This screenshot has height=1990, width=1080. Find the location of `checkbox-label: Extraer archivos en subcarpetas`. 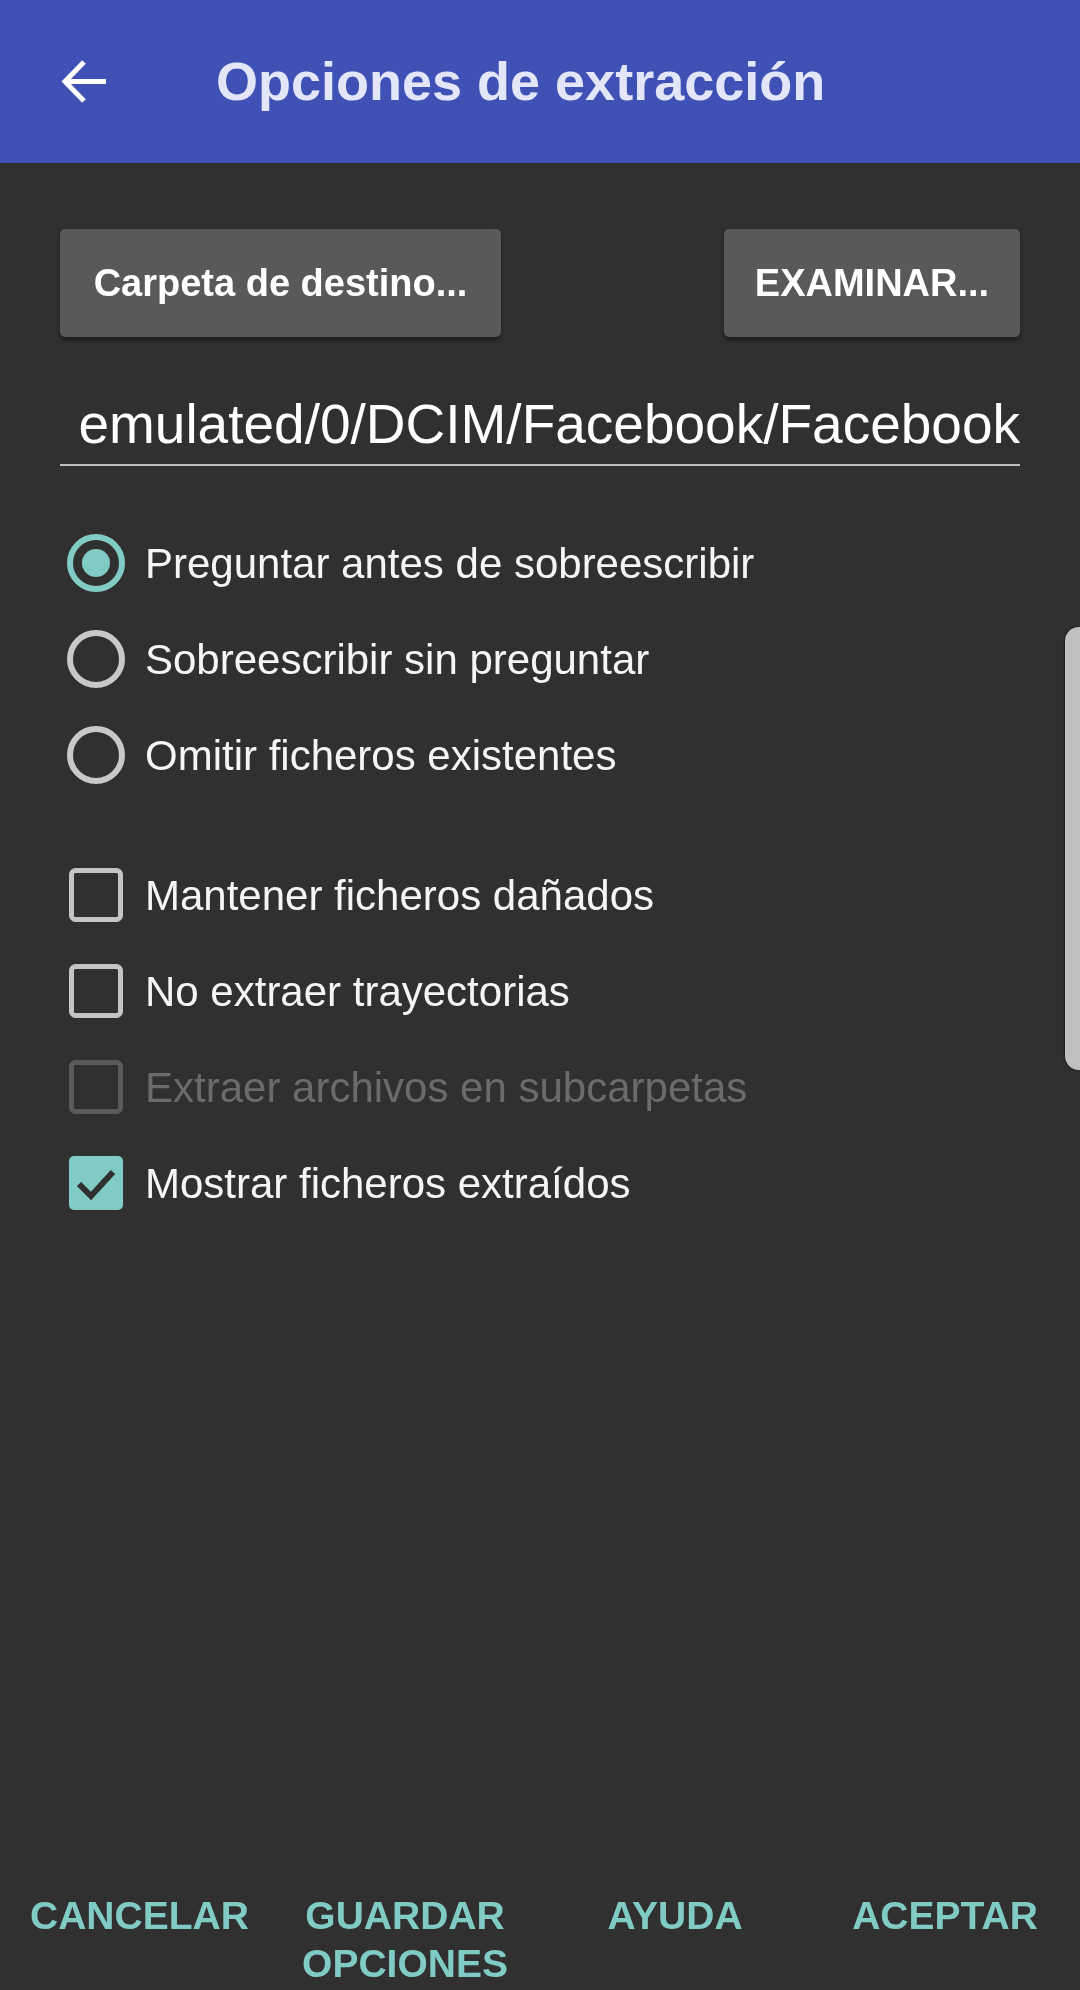

checkbox-label: Extraer archivos en subcarpetas is located at coordinates (446, 1087).